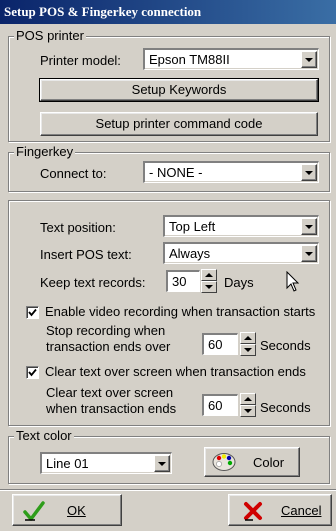 The width and height of the screenshot is (336, 531). I want to click on text-position-select: Top Left, so click(241, 226).